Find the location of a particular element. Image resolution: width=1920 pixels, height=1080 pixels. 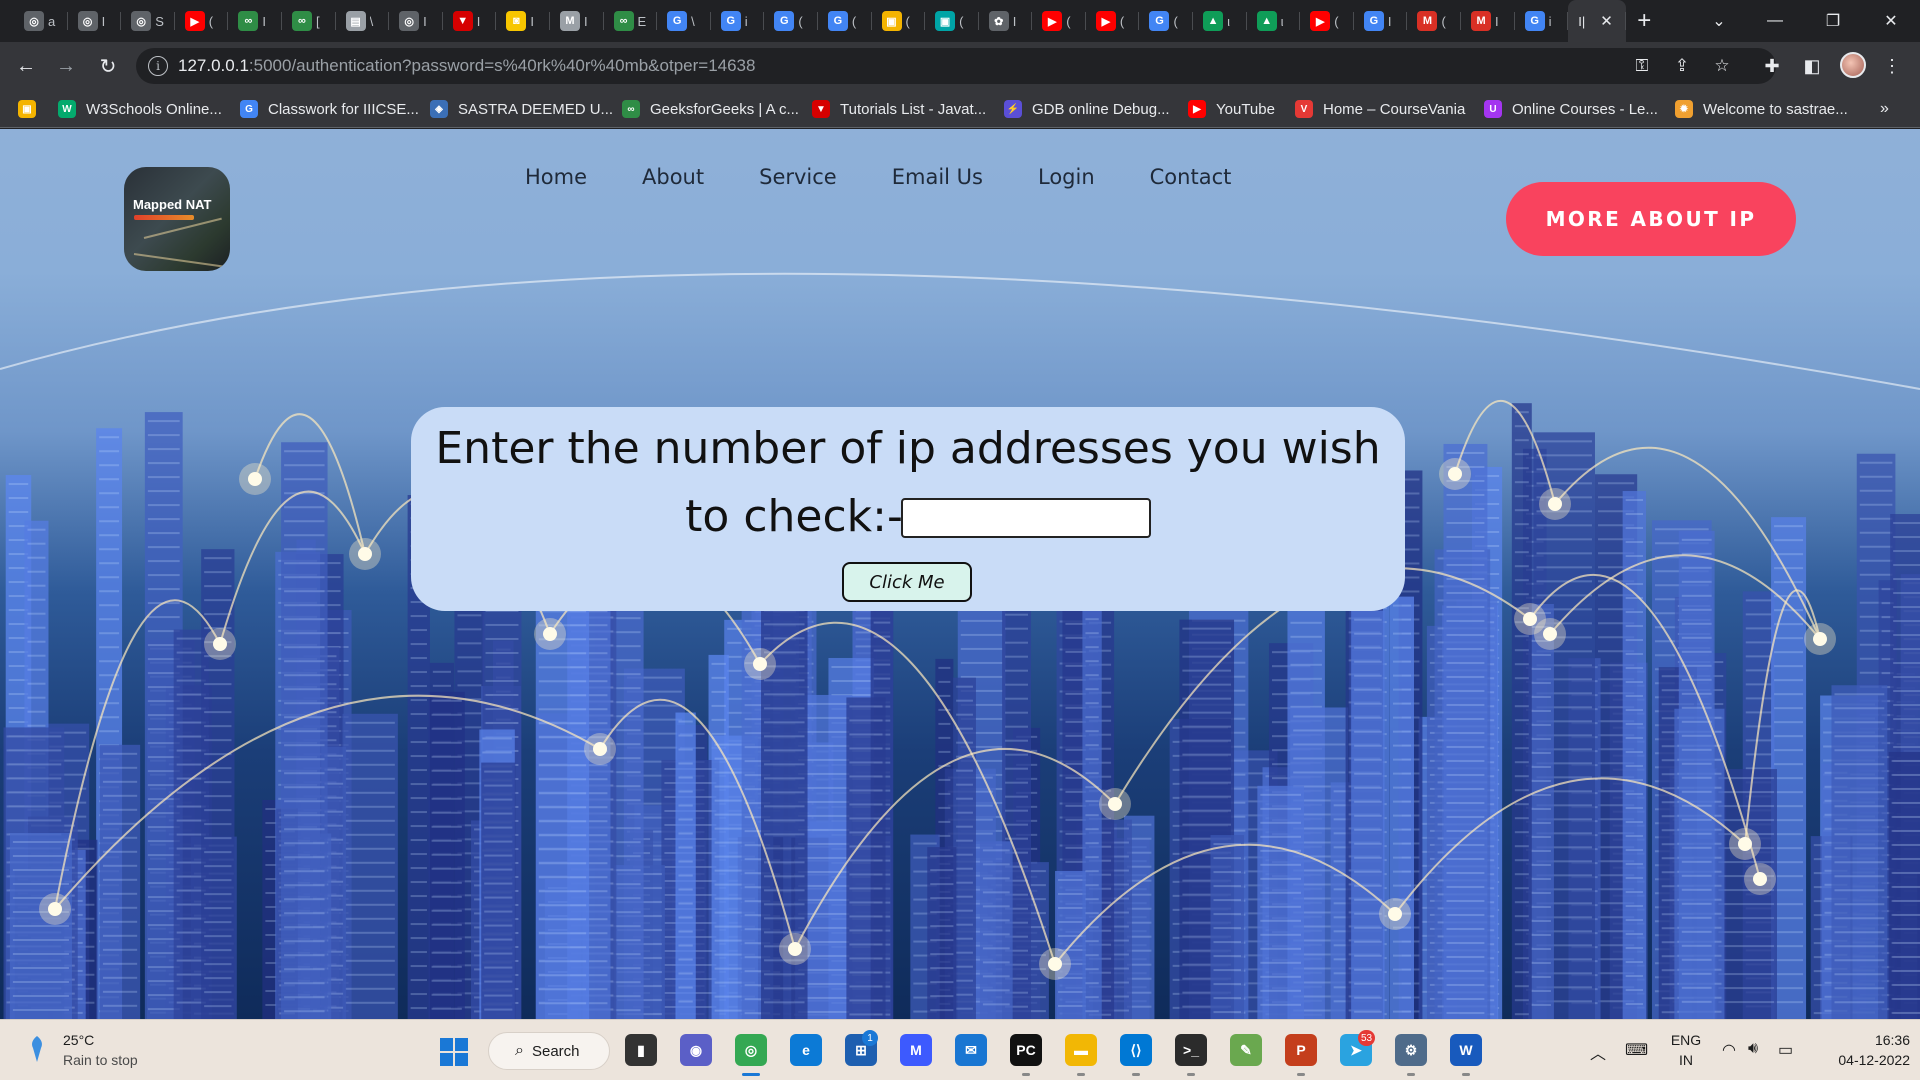

terminal-icon: >_ is located at coordinates (1191, 1050).